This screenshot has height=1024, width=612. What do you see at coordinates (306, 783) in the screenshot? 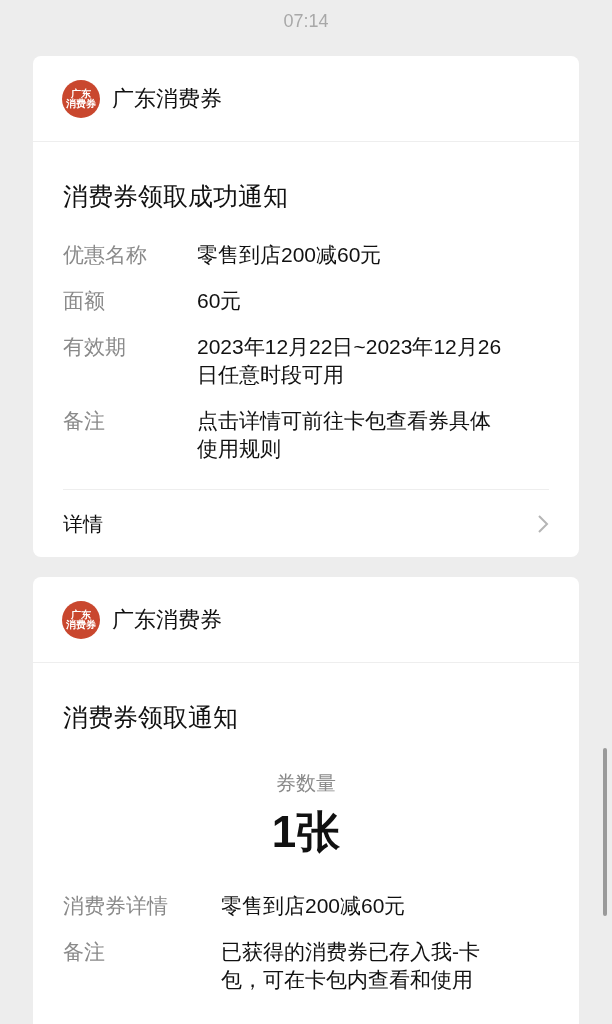
I see `count-label: 券数量` at bounding box center [306, 783].